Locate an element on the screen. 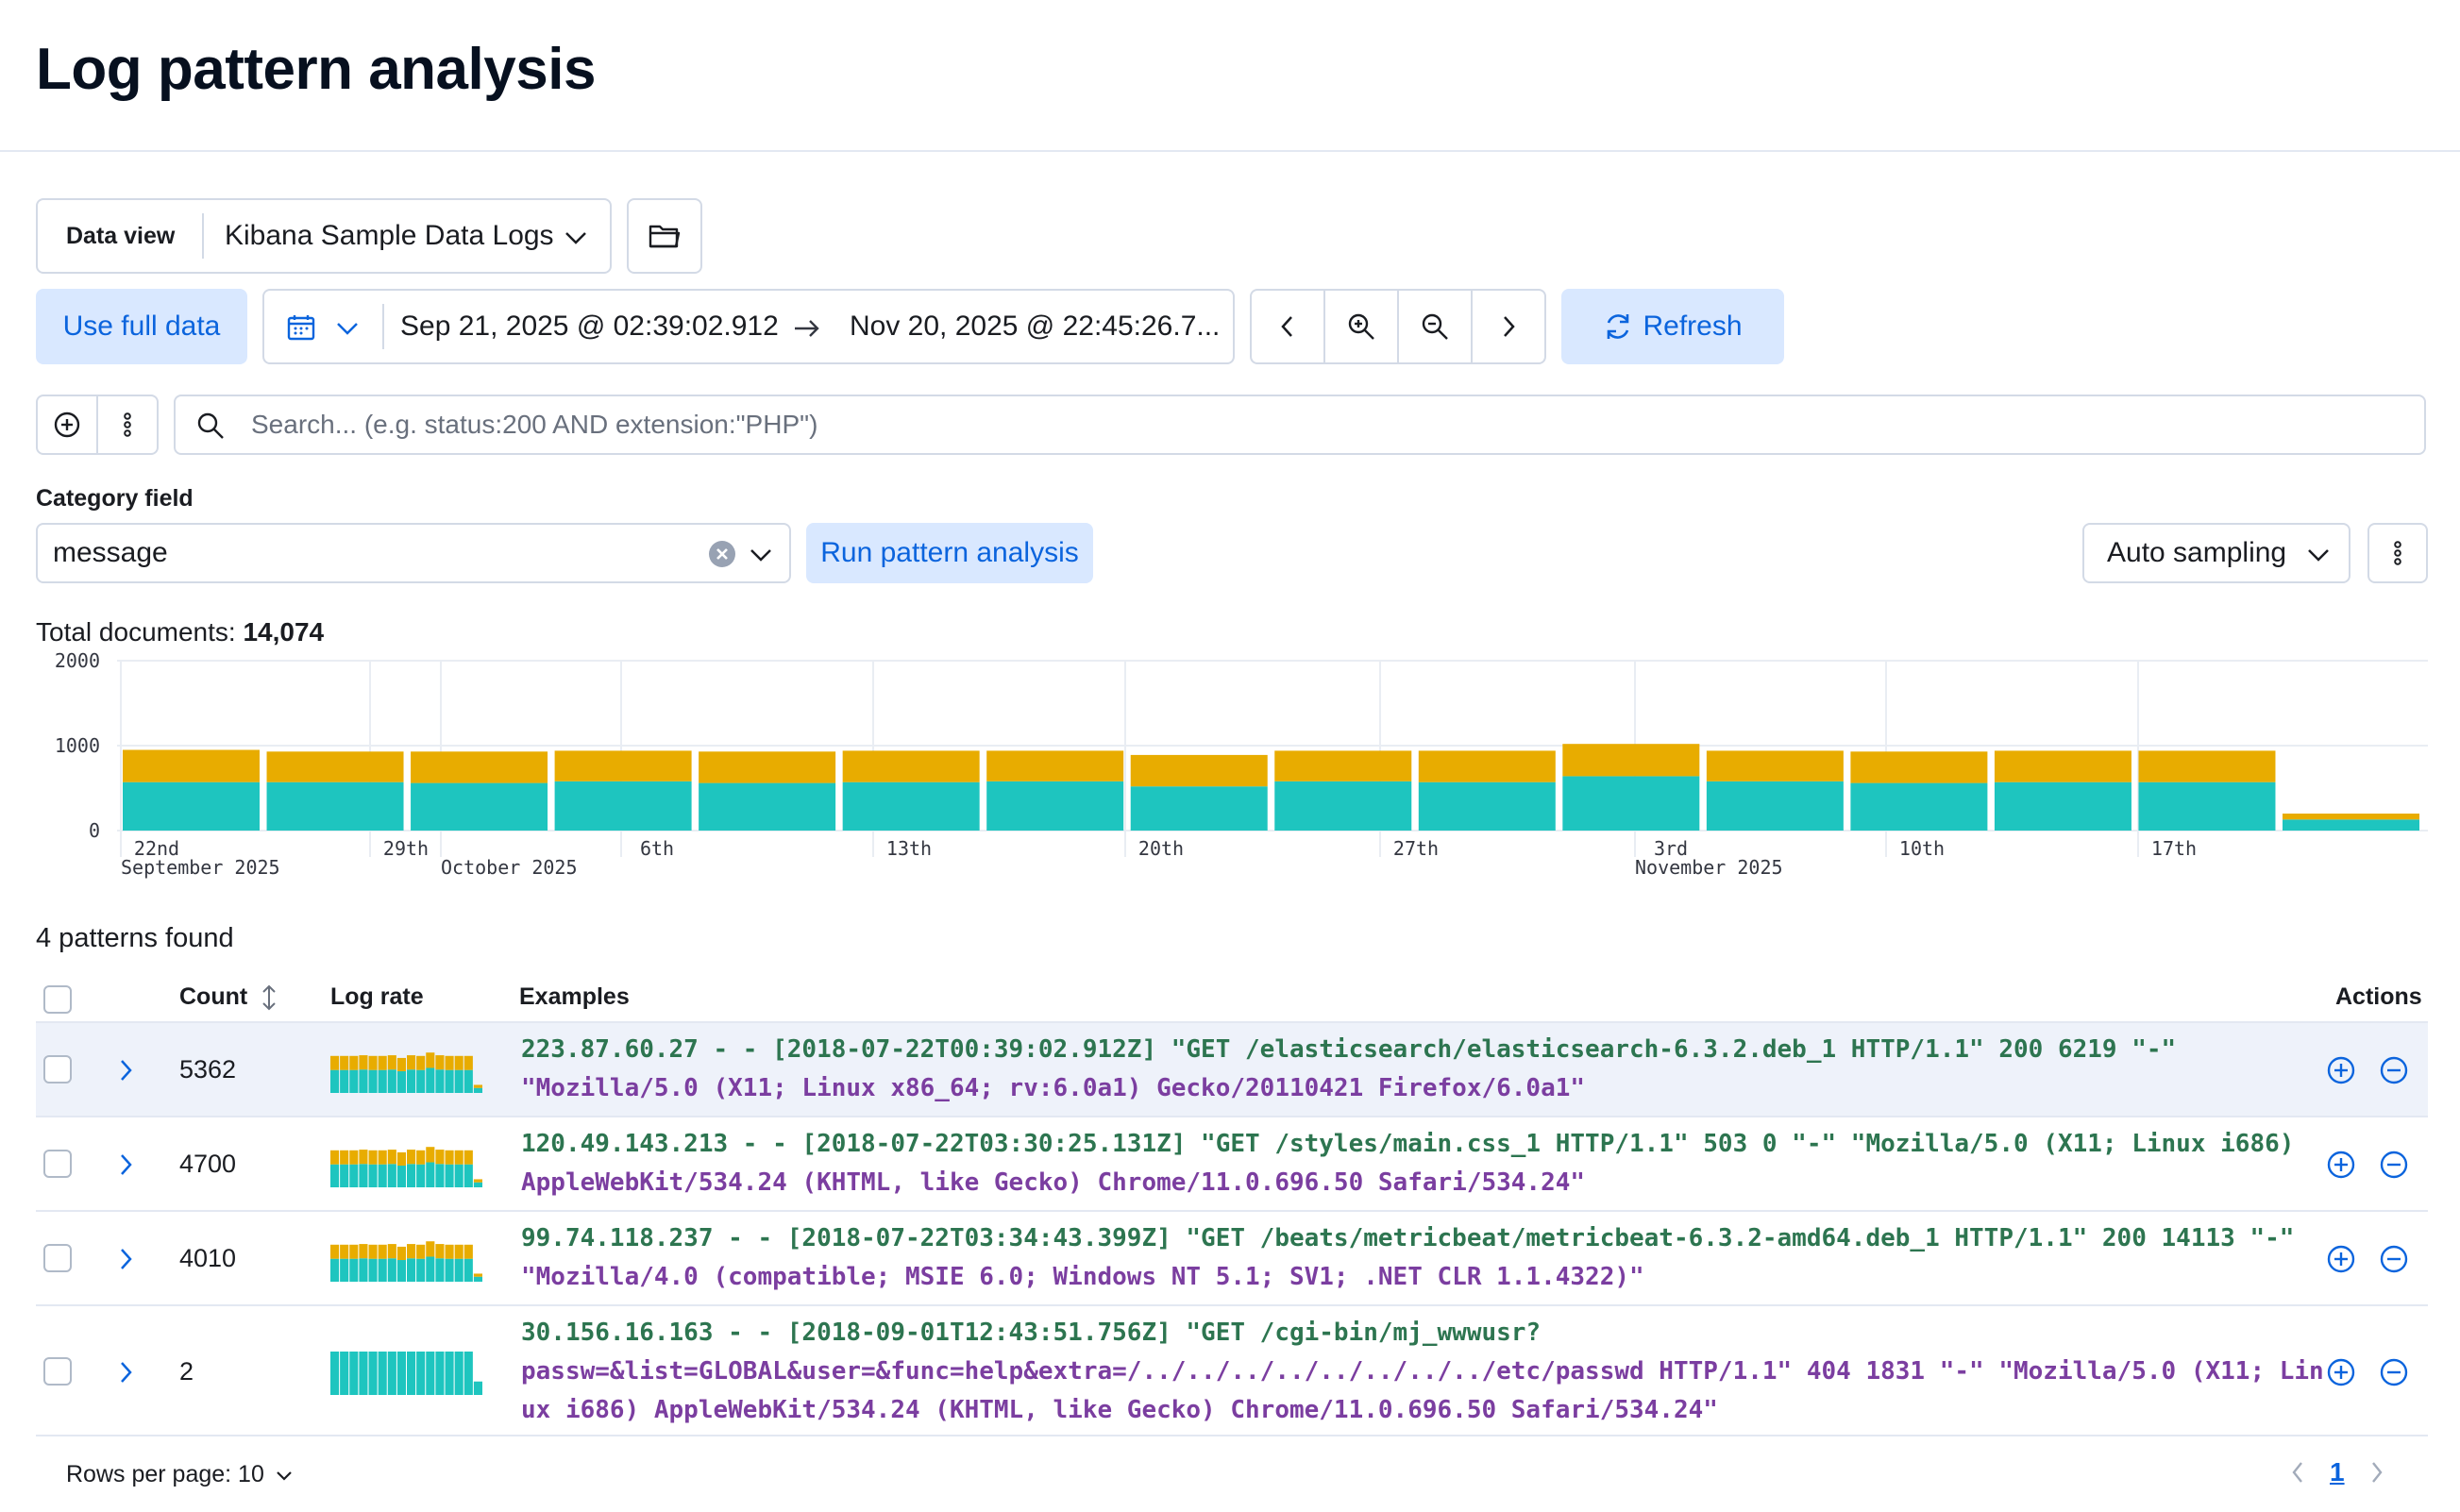 Image resolution: width=2460 pixels, height=1512 pixels. page-number: 1 is located at coordinates (2337, 1472).